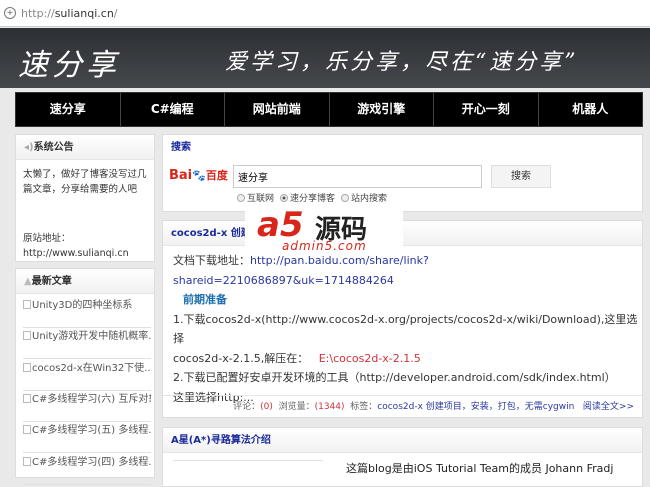 This screenshot has width=650, height=487. Describe the element at coordinates (198, 175) in the screenshot. I see `baidu-logo: Bai🐾百度` at that location.